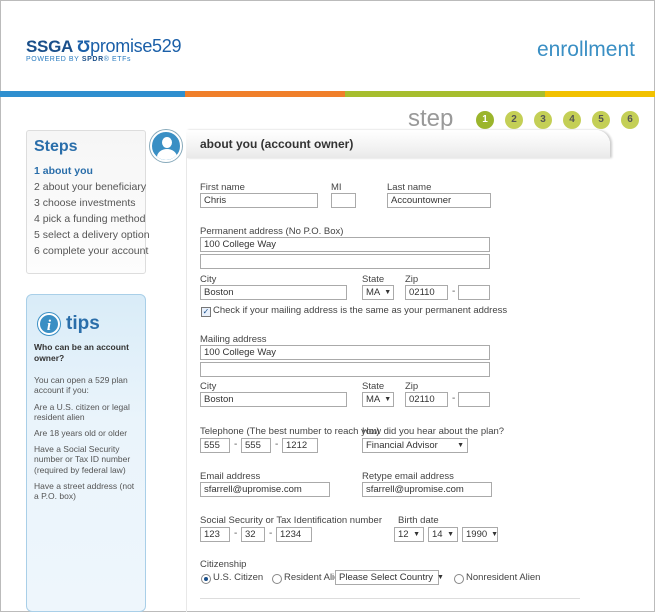 The width and height of the screenshot is (655, 612). What do you see at coordinates (343, 200) in the screenshot?
I see `mi-input` at bounding box center [343, 200].